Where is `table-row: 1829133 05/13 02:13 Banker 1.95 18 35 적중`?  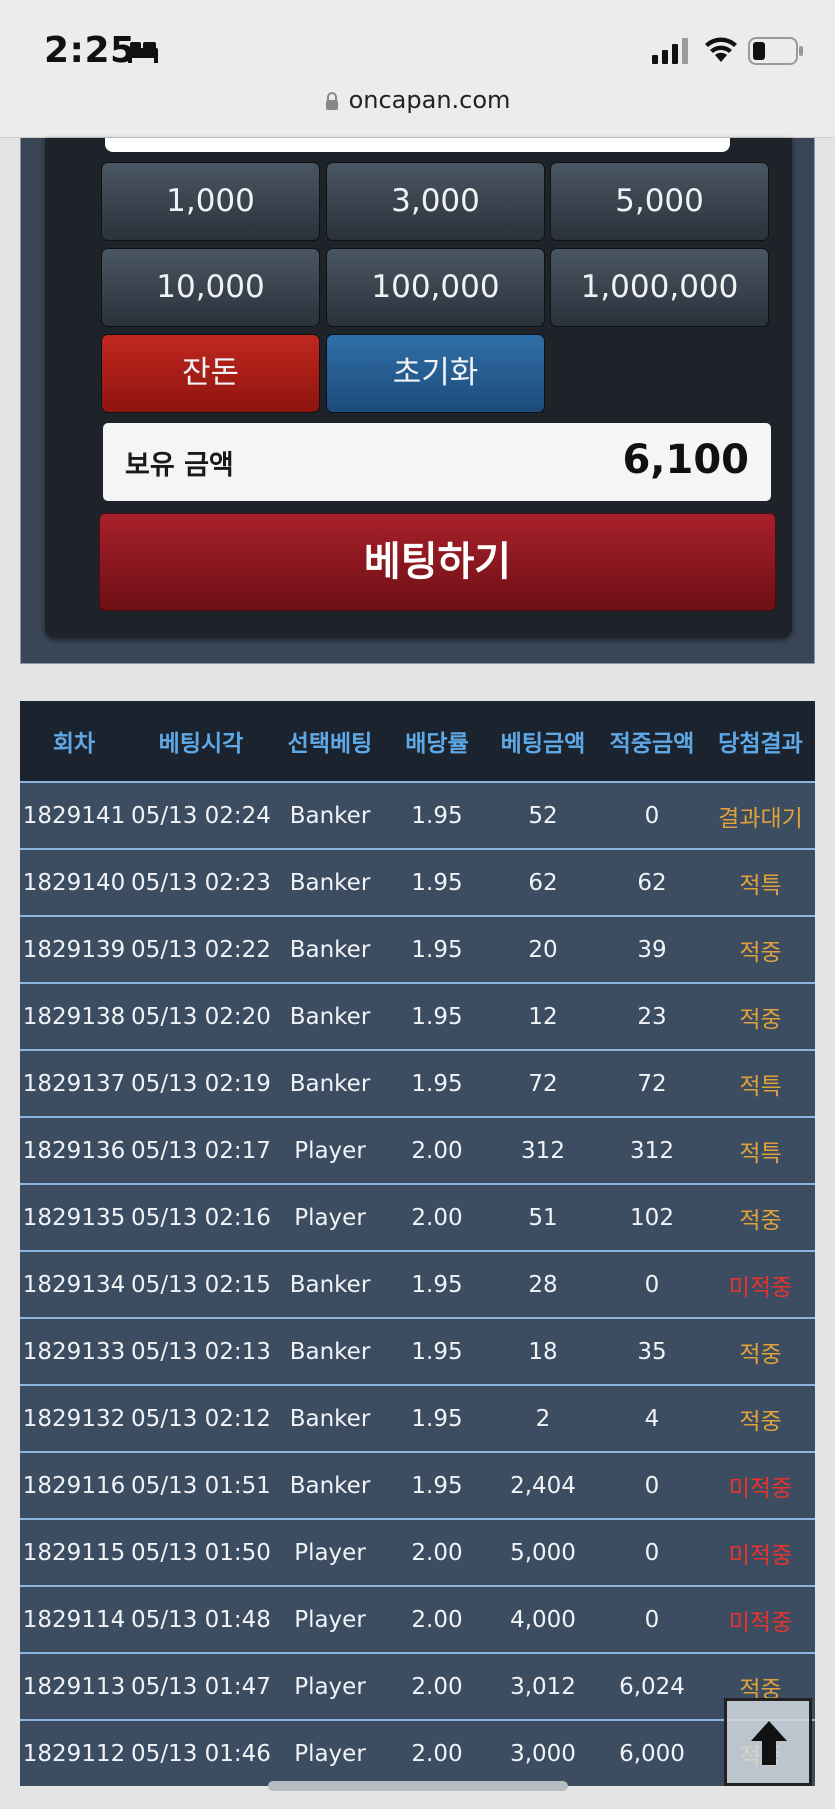
table-row: 1829133 05/13 02:13 Banker 1.95 18 35 적중 is located at coordinates (417, 1350).